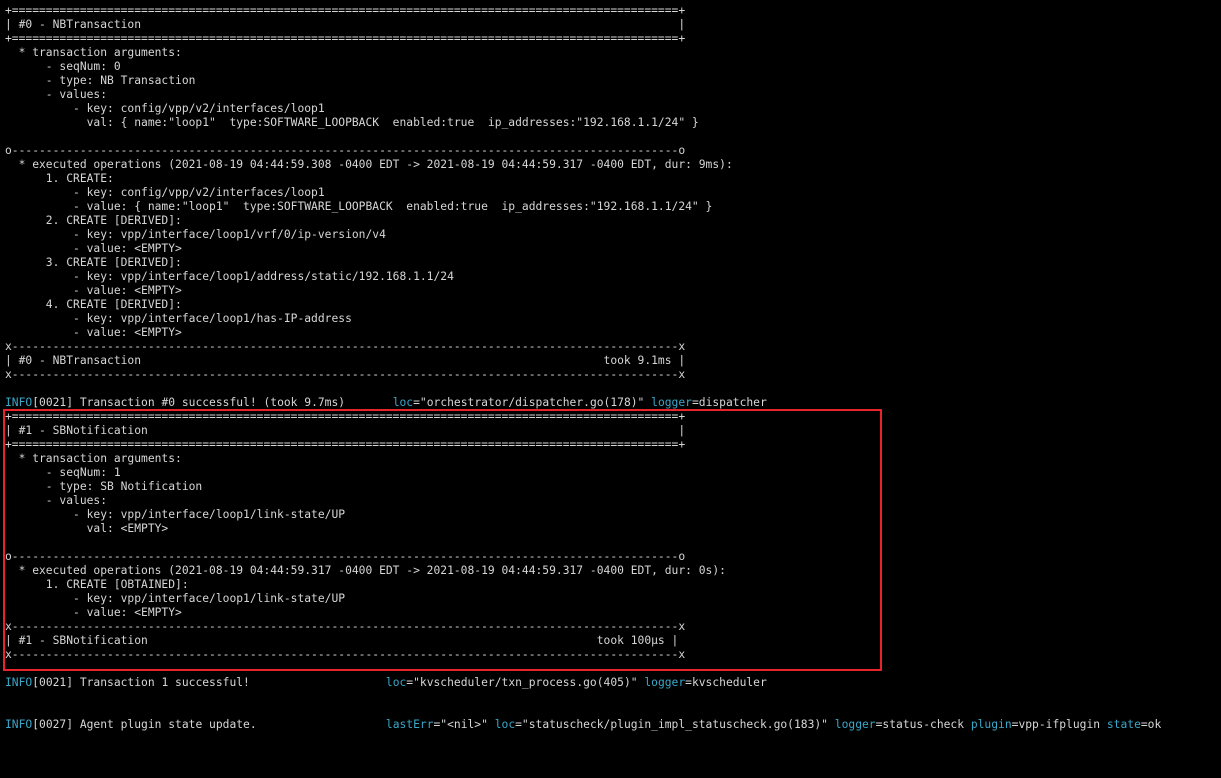  Describe the element at coordinates (59, 178) in the screenshot. I see `terminal-line: 1. CREATE:` at that location.